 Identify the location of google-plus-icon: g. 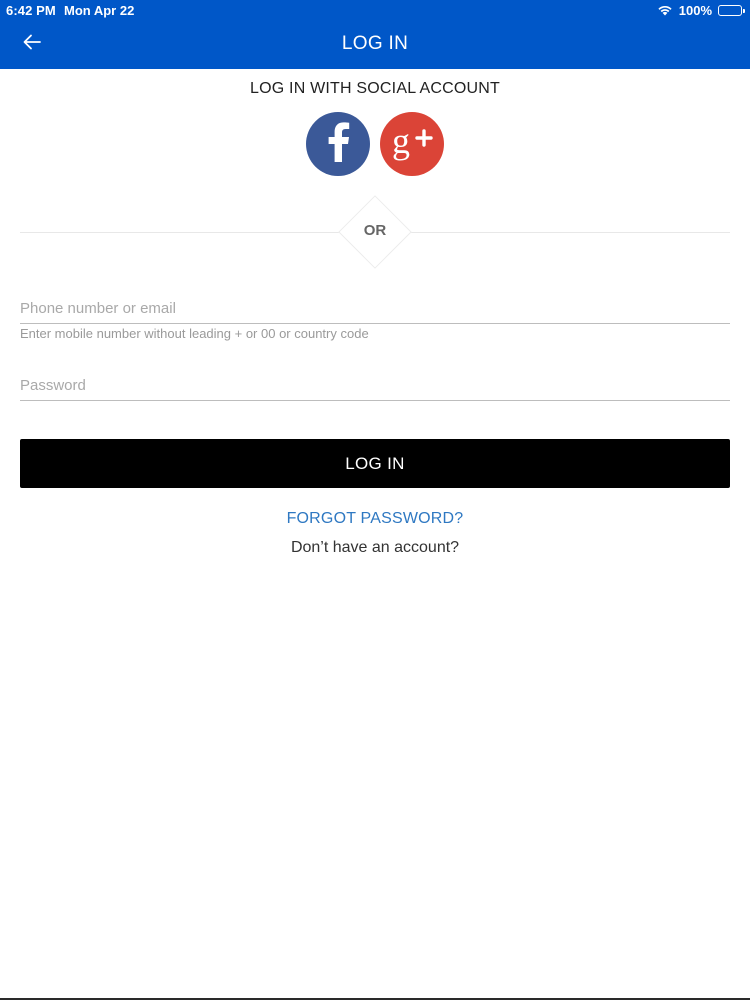
(412, 144).